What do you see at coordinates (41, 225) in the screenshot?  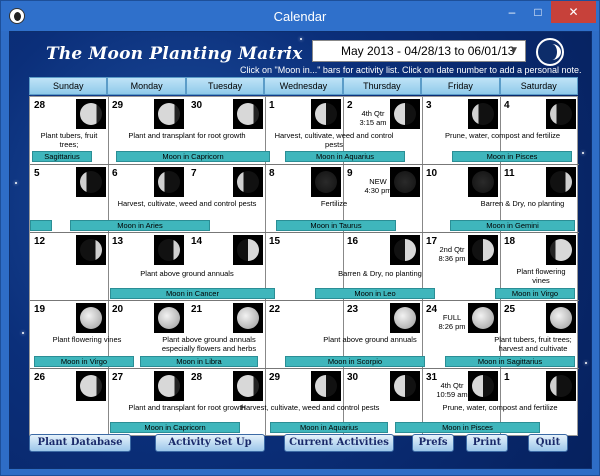 I see `moon-sign-bar-edge` at bounding box center [41, 225].